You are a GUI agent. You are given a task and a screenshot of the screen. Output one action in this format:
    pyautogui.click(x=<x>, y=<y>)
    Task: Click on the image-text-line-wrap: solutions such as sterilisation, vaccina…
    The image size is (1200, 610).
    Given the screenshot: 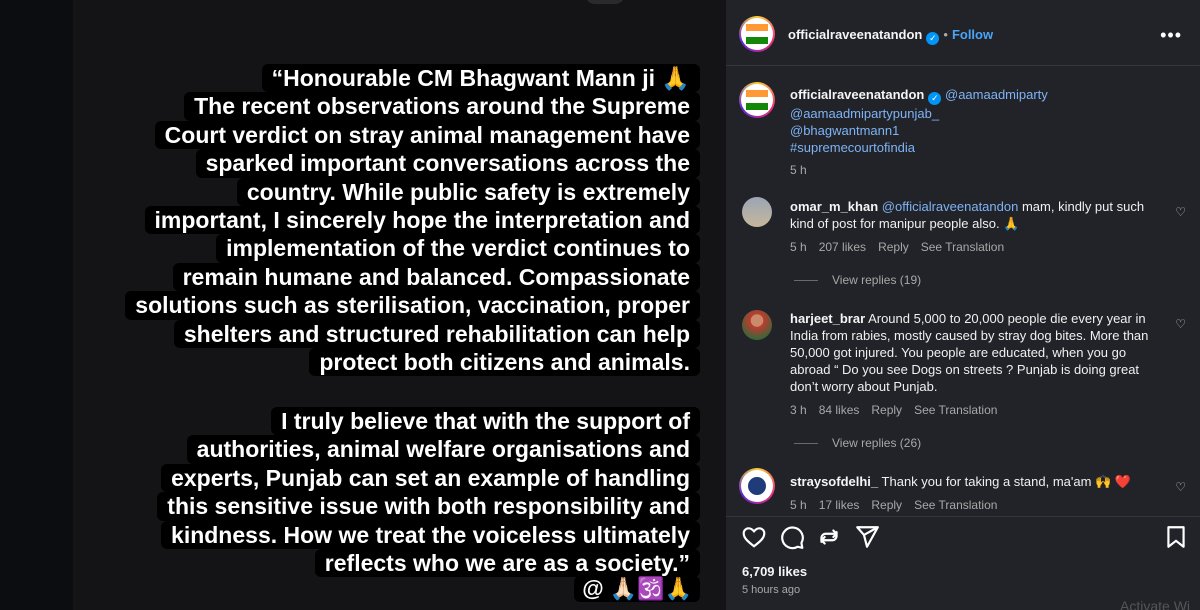 What is the action you would take?
    pyautogui.click(x=397, y=305)
    